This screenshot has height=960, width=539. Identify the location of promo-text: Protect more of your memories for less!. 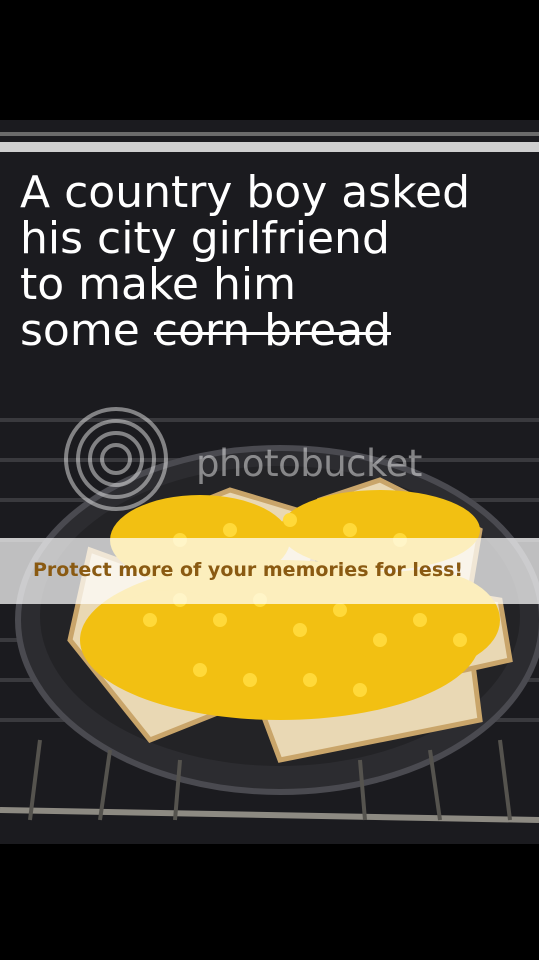
(248, 570).